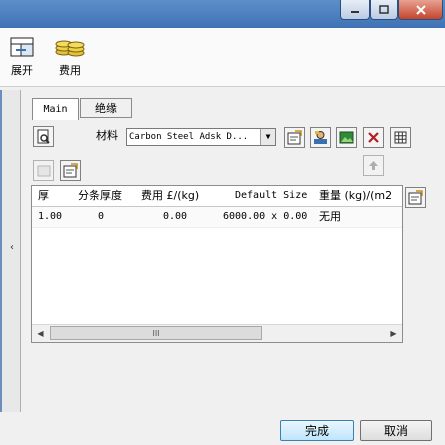 The height and width of the screenshot is (445, 445). Describe the element at coordinates (175, 216) in the screenshot. I see `cell-cost: 0.00` at that location.